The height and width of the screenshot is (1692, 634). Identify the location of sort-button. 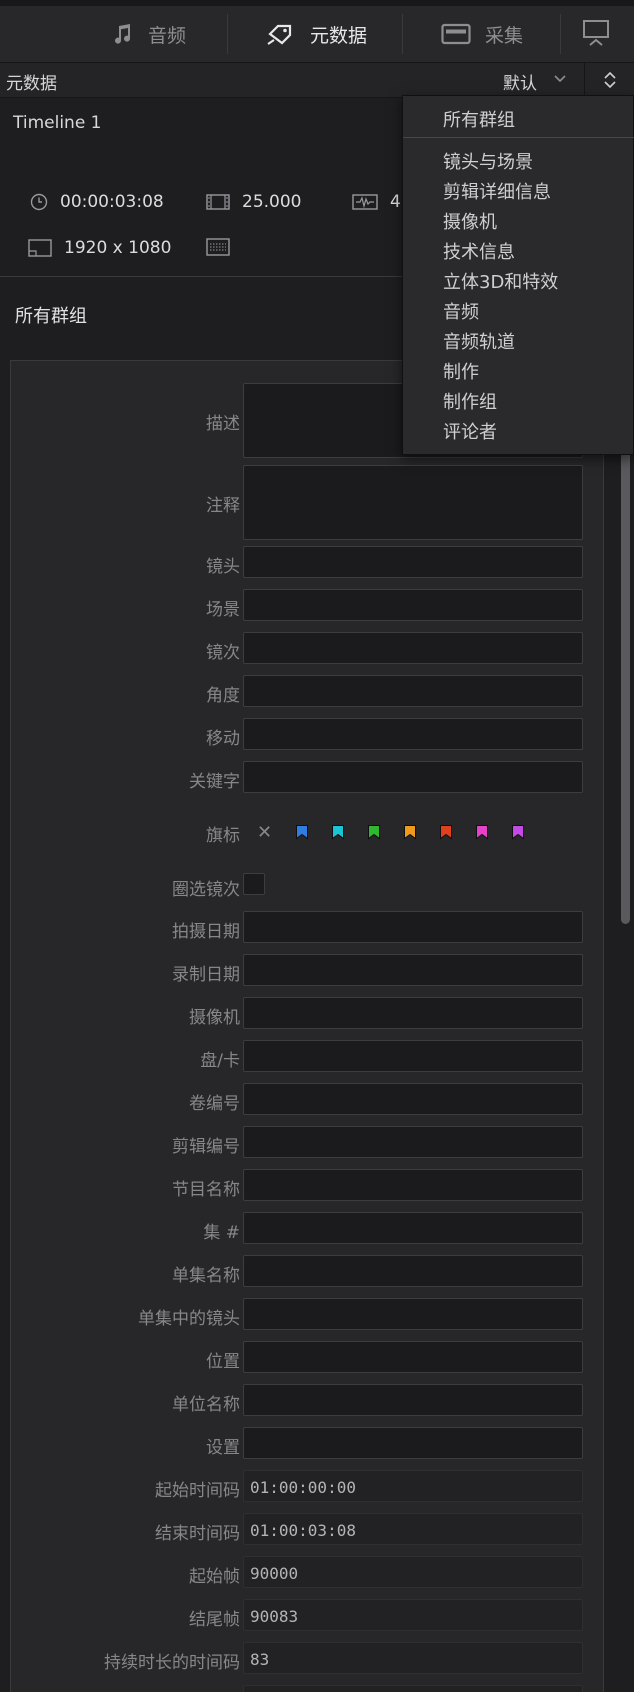
(609, 80).